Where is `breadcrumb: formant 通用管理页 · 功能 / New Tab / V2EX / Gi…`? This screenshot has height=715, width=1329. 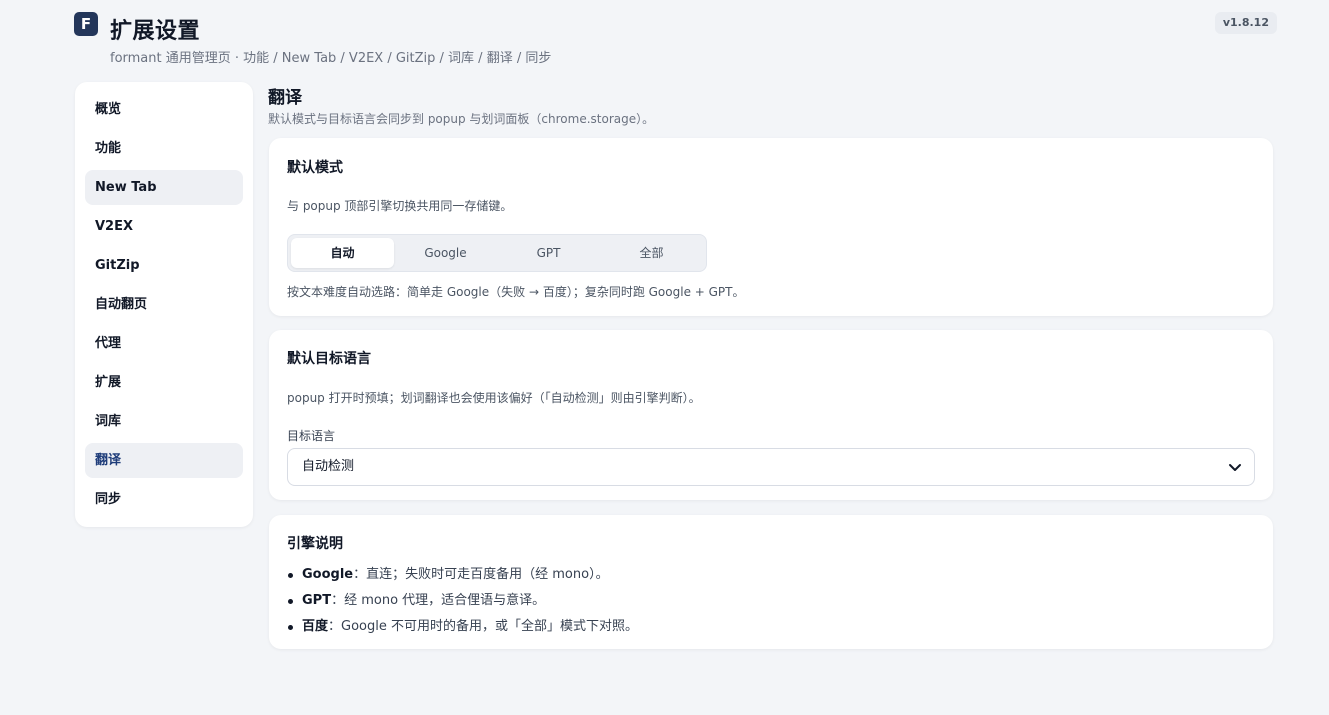
breadcrumb: formant 通用管理页 · 功能 / New Tab / V2EX / Gi… is located at coordinates (331, 58).